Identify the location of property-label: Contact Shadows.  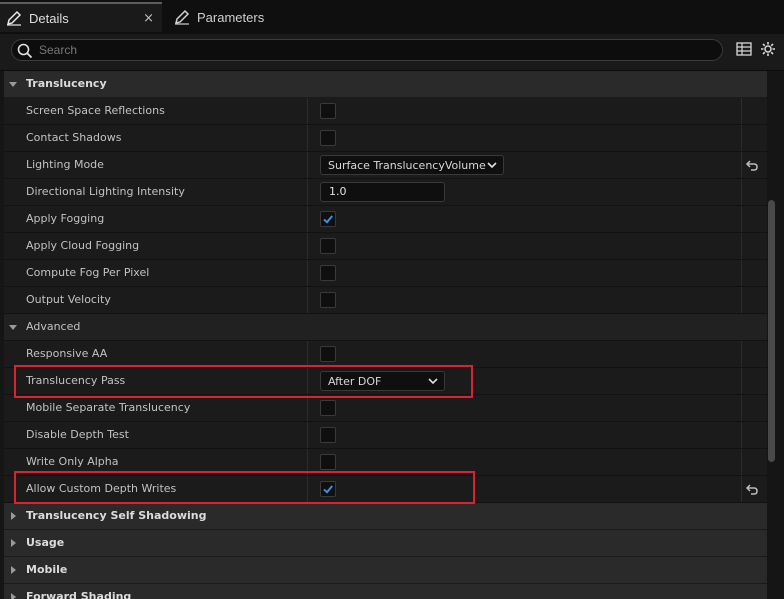
(74, 137).